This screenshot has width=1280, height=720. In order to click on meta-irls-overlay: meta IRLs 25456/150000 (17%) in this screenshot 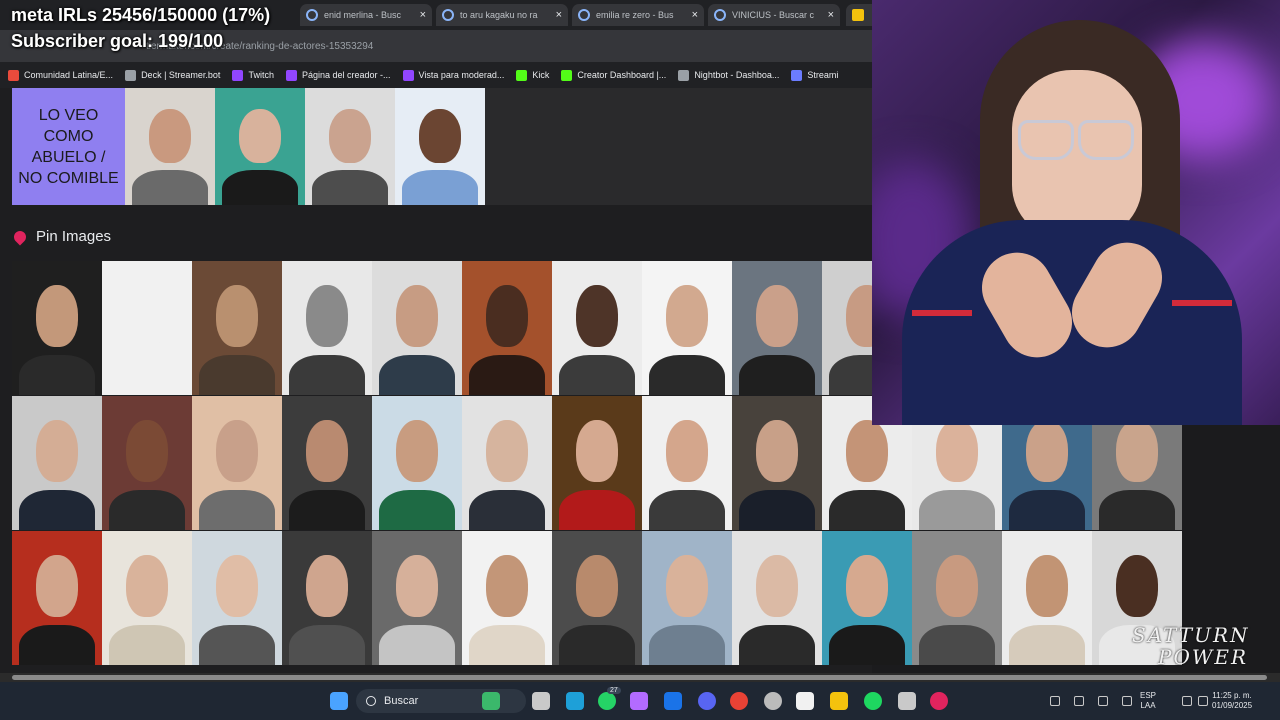, I will do `click(141, 15)`.